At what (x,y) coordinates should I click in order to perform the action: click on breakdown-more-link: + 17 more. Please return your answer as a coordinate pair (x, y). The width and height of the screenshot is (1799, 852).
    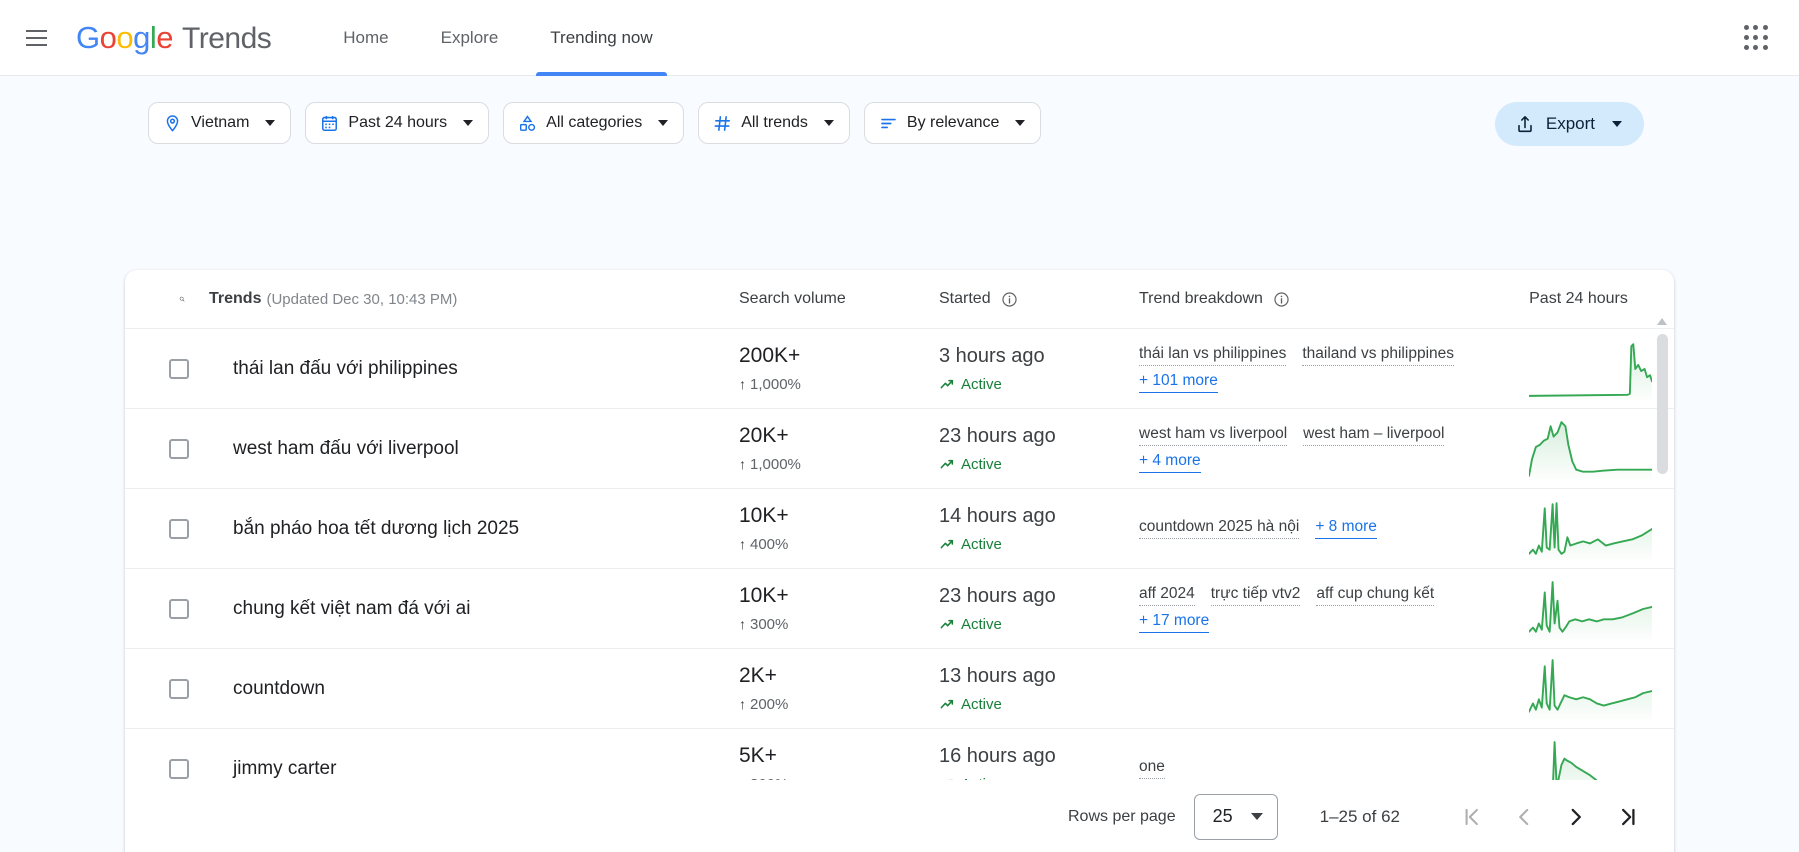
    Looking at the image, I should click on (1174, 622).